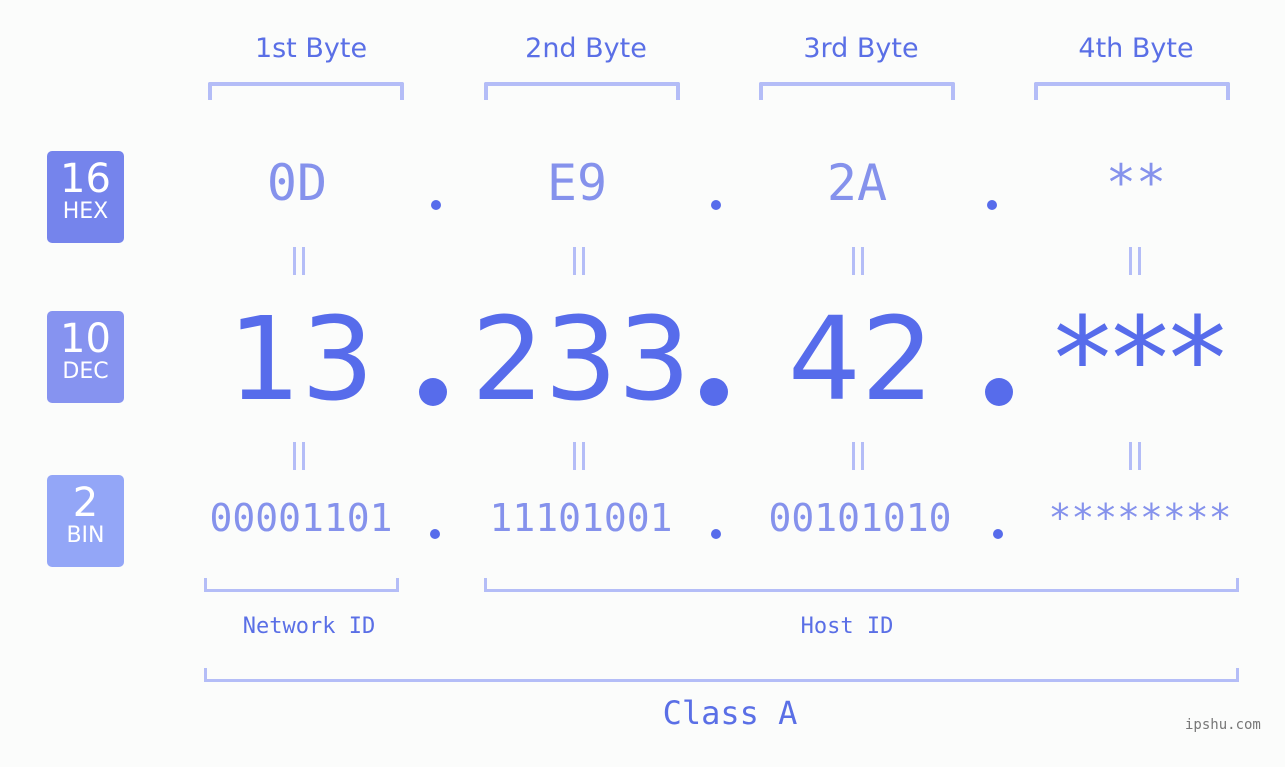 Image resolution: width=1285 pixels, height=767 pixels. What do you see at coordinates (857, 183) in the screenshot?
I see `hex-value-3: 2A` at bounding box center [857, 183].